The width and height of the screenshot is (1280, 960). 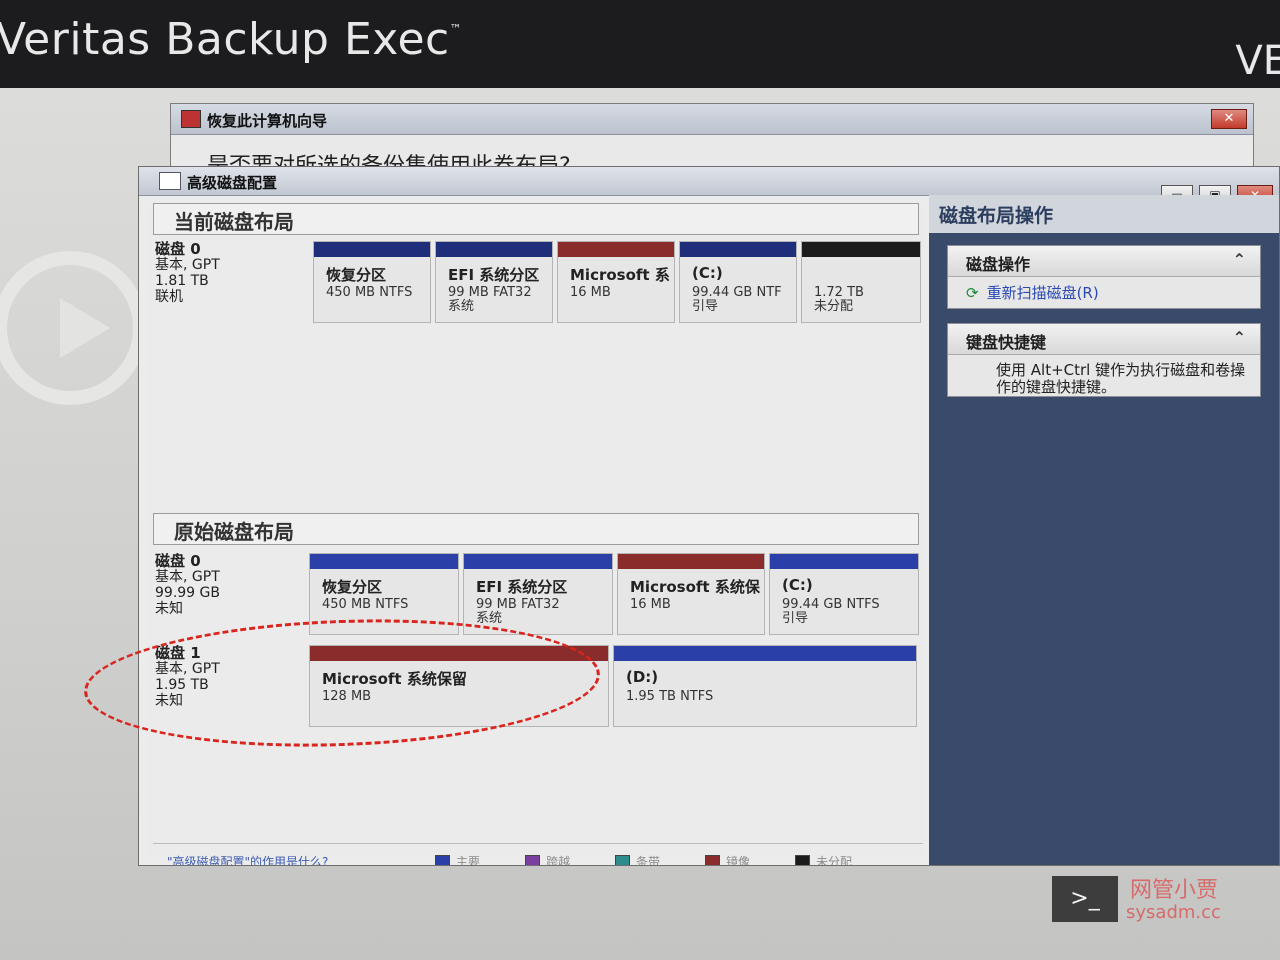 What do you see at coordinates (1121, 378) in the screenshot?
I see `shortcuts-text: 使用 Alt+Ctrl 键作为执行磁盘和卷操作的键盘快捷键。` at bounding box center [1121, 378].